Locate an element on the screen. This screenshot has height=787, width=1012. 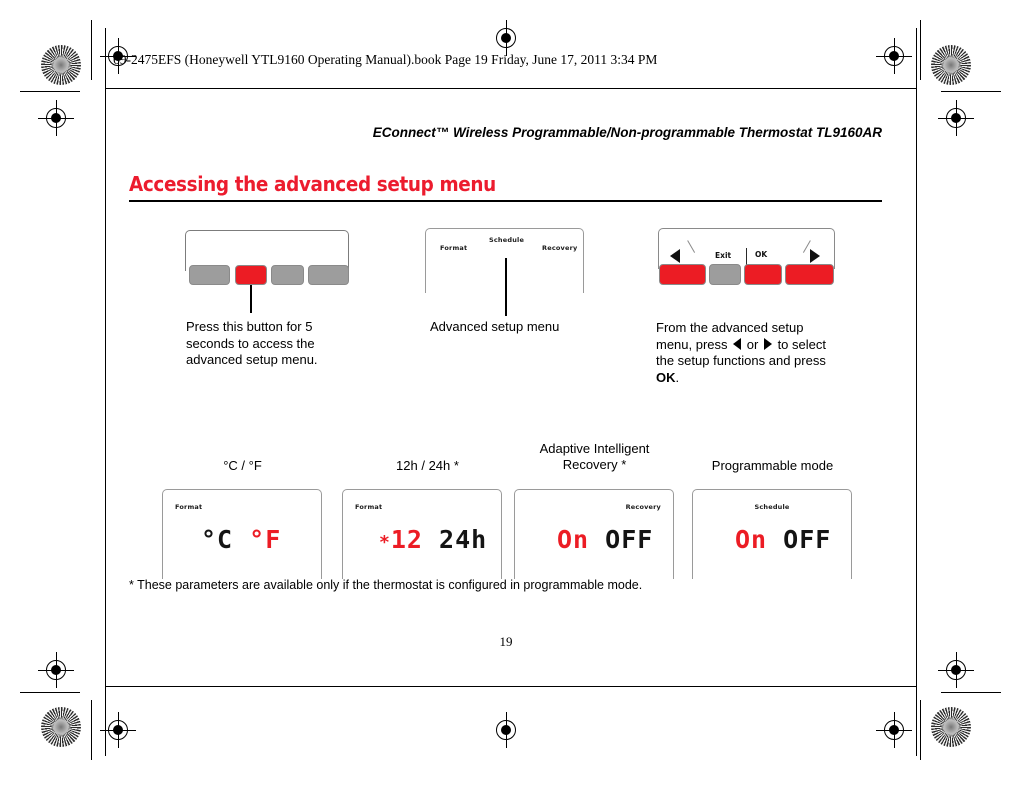
setting-title-1: 12h / 24h * is located at coordinates (427, 466).